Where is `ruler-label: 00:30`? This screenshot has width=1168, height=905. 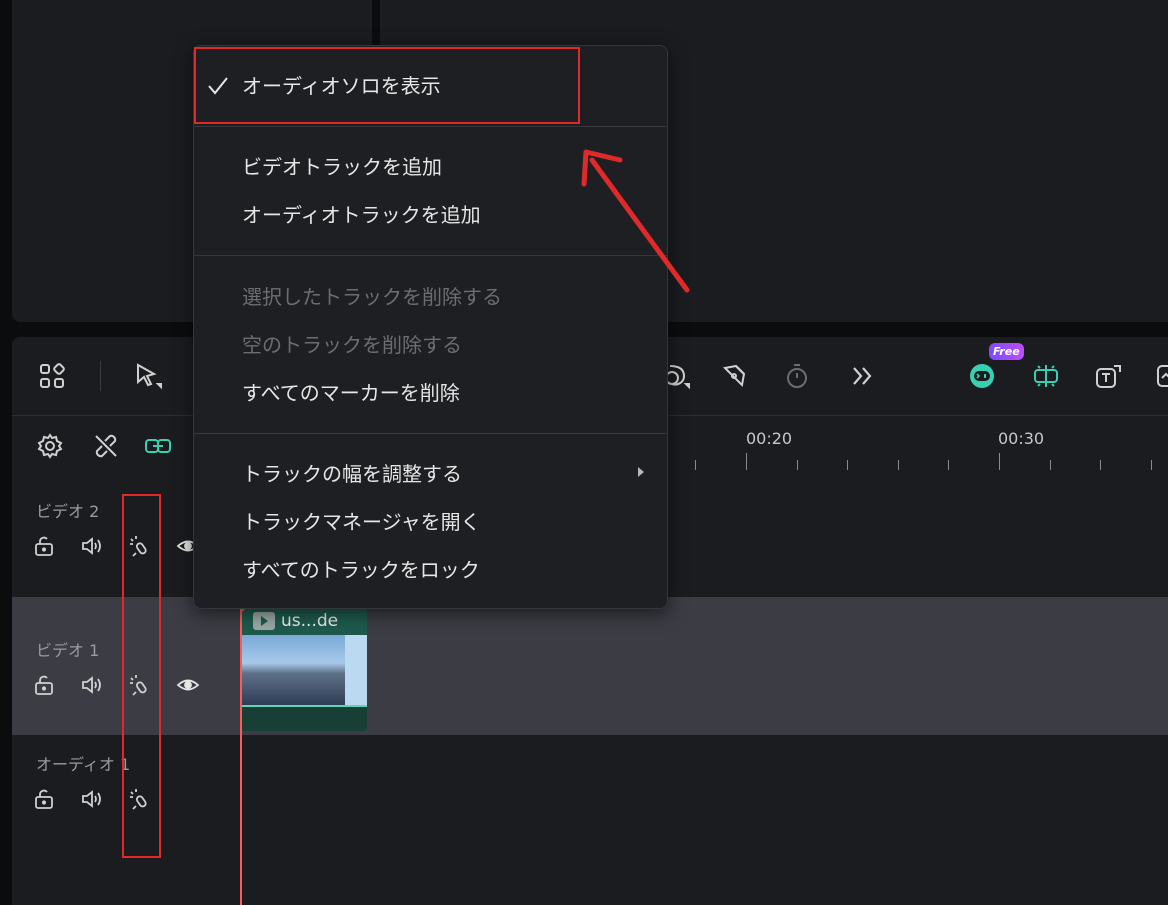 ruler-label: 00:30 is located at coordinates (1021, 438).